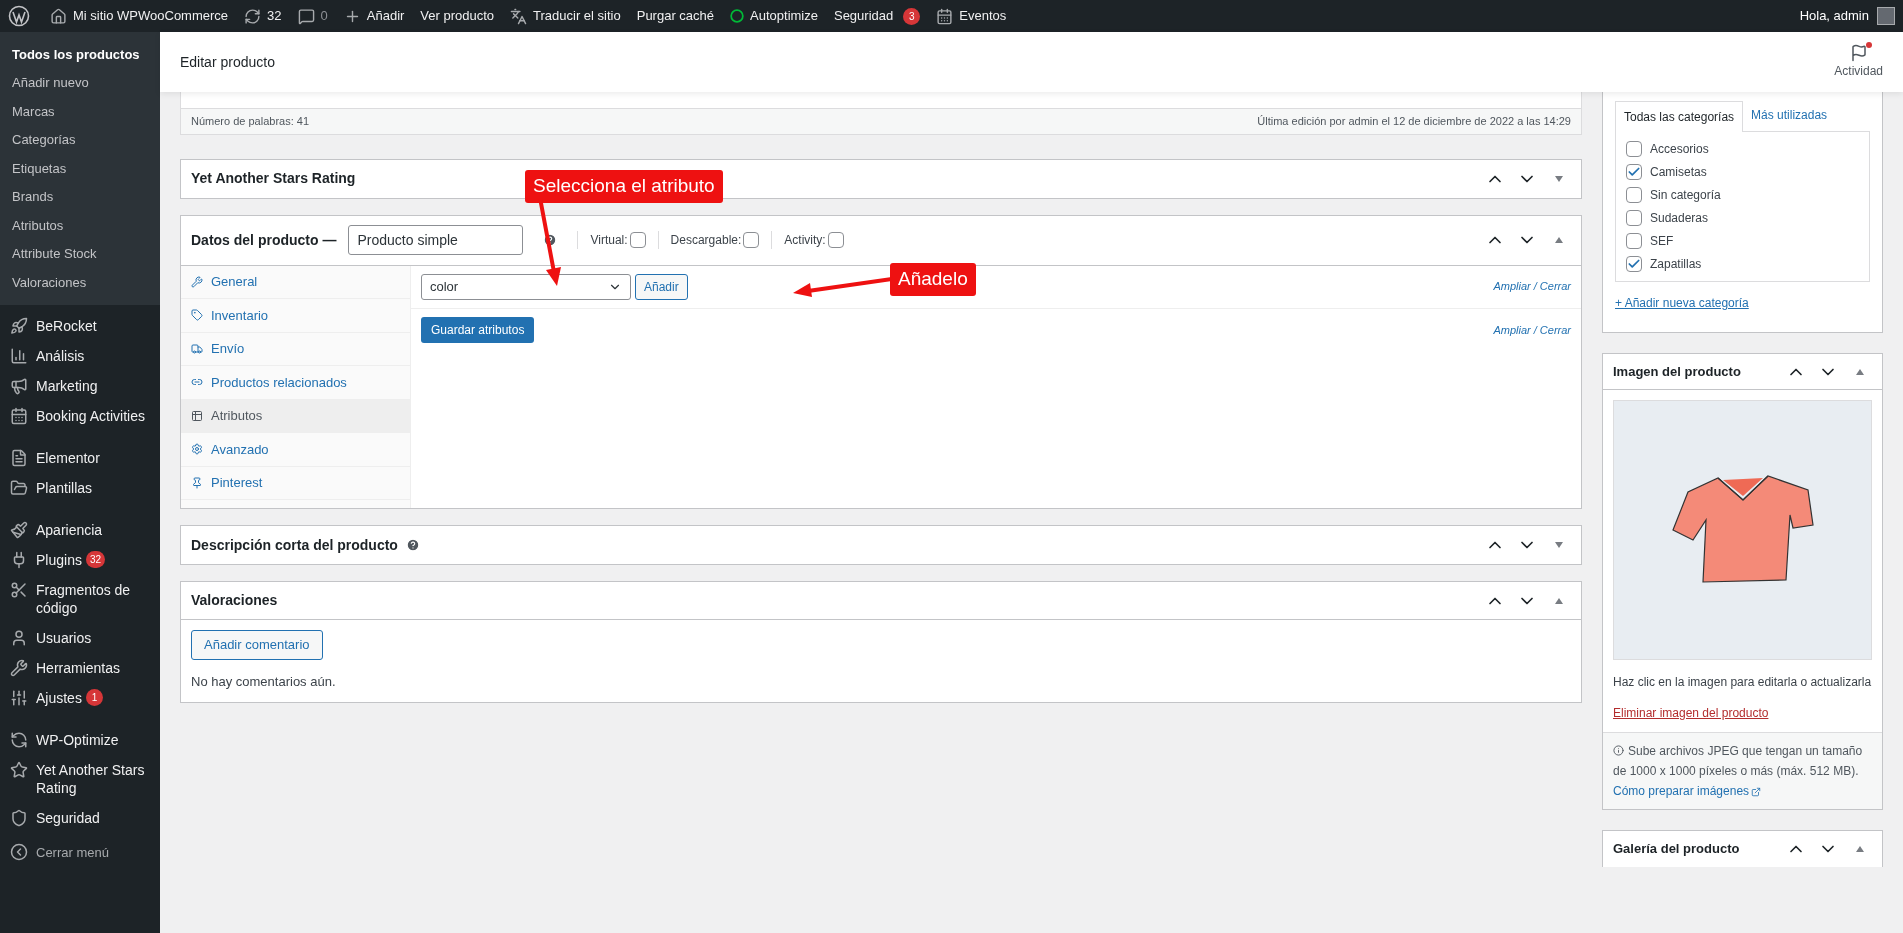 This screenshot has width=1903, height=933. Describe the element at coordinates (1742, 303) in the screenshot. I see `add-category-link: + Añadir nueva categoría` at that location.